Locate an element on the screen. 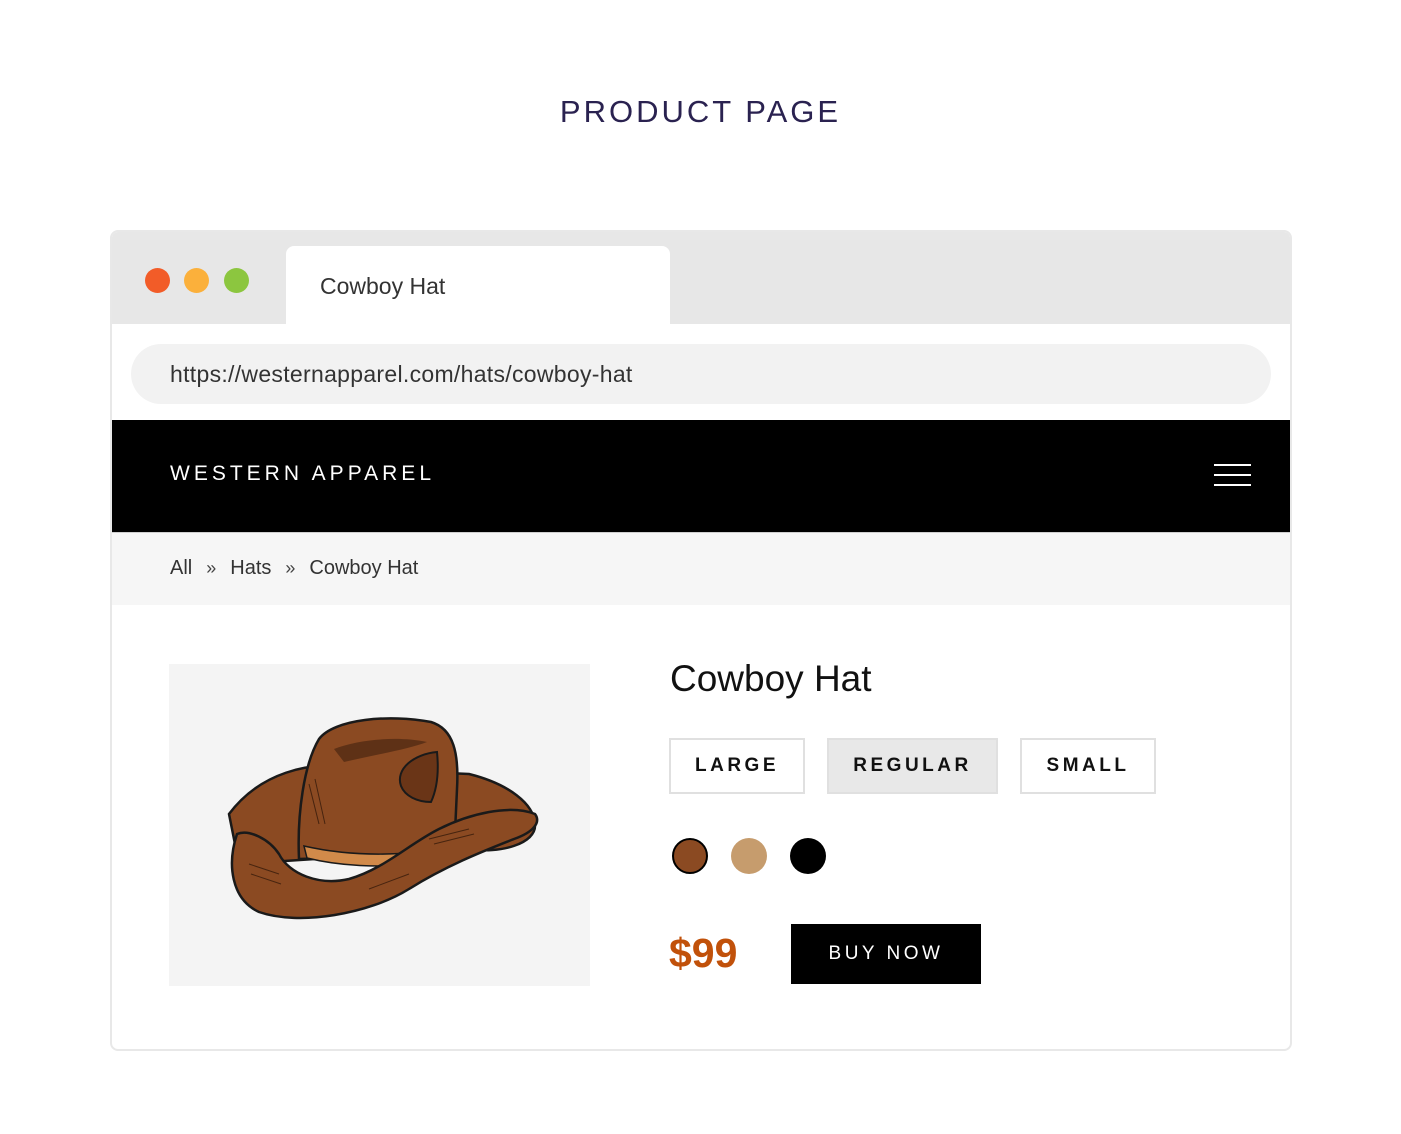 The image size is (1401, 1134). buy-now-button: BUY NOW is located at coordinates (886, 954).